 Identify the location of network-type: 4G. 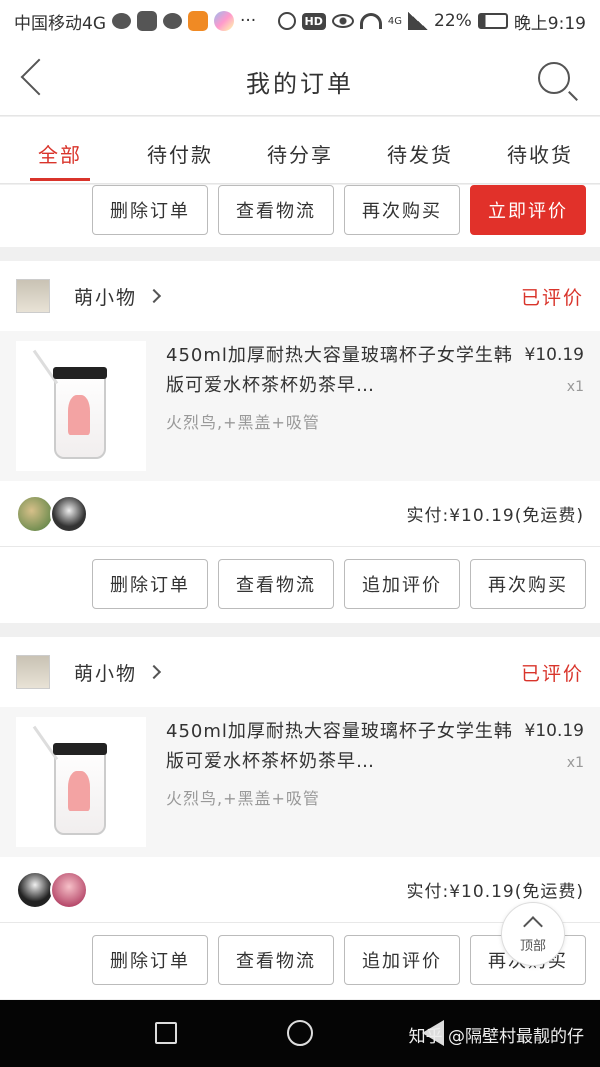
(395, 21).